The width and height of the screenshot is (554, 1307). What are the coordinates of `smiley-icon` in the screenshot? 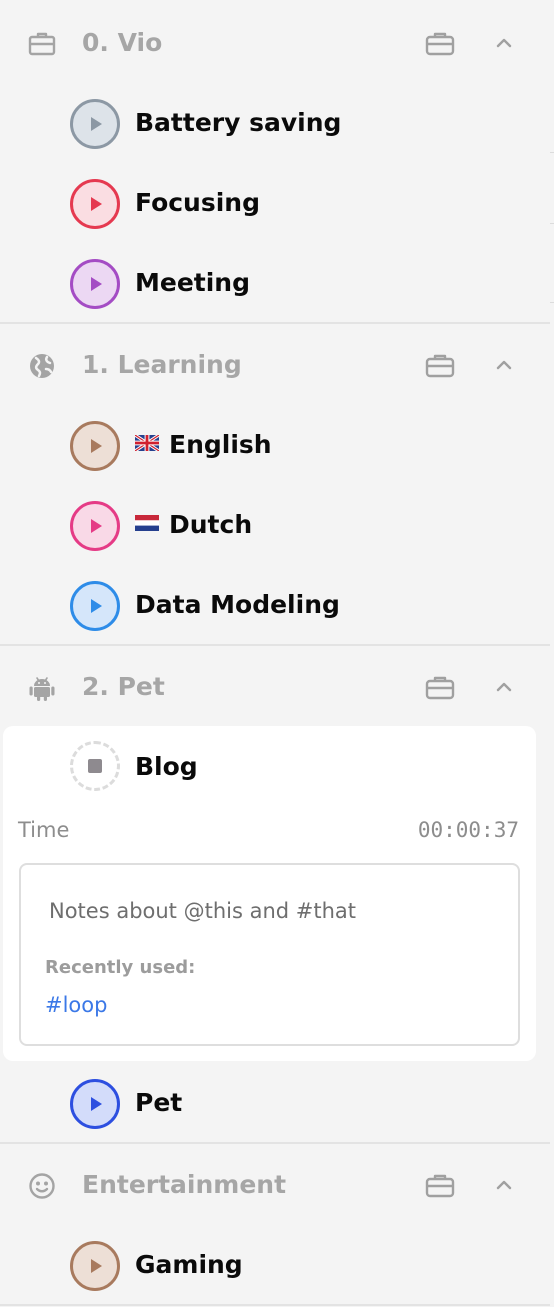 It's located at (42, 1186).